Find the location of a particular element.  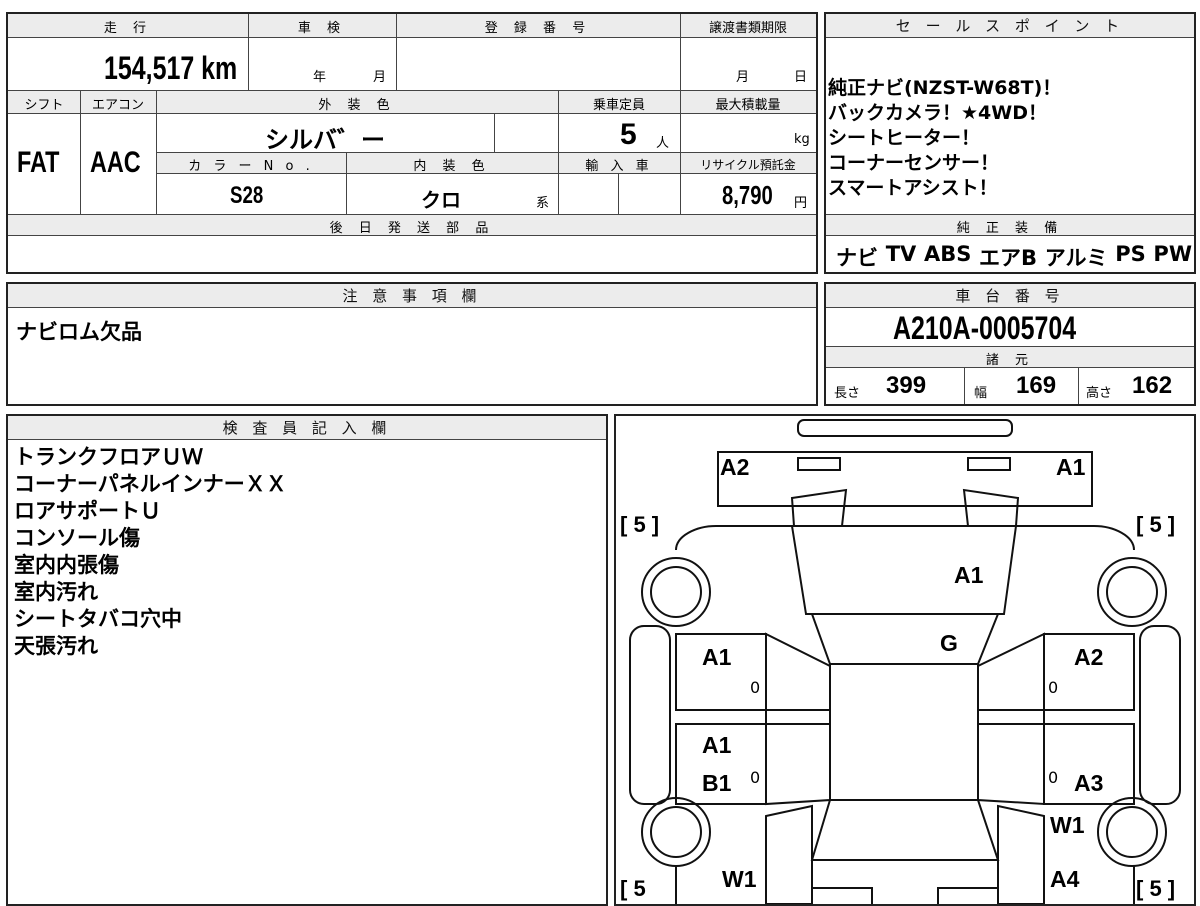

inspector-line: 天張汚れ is located at coordinates (56, 646).